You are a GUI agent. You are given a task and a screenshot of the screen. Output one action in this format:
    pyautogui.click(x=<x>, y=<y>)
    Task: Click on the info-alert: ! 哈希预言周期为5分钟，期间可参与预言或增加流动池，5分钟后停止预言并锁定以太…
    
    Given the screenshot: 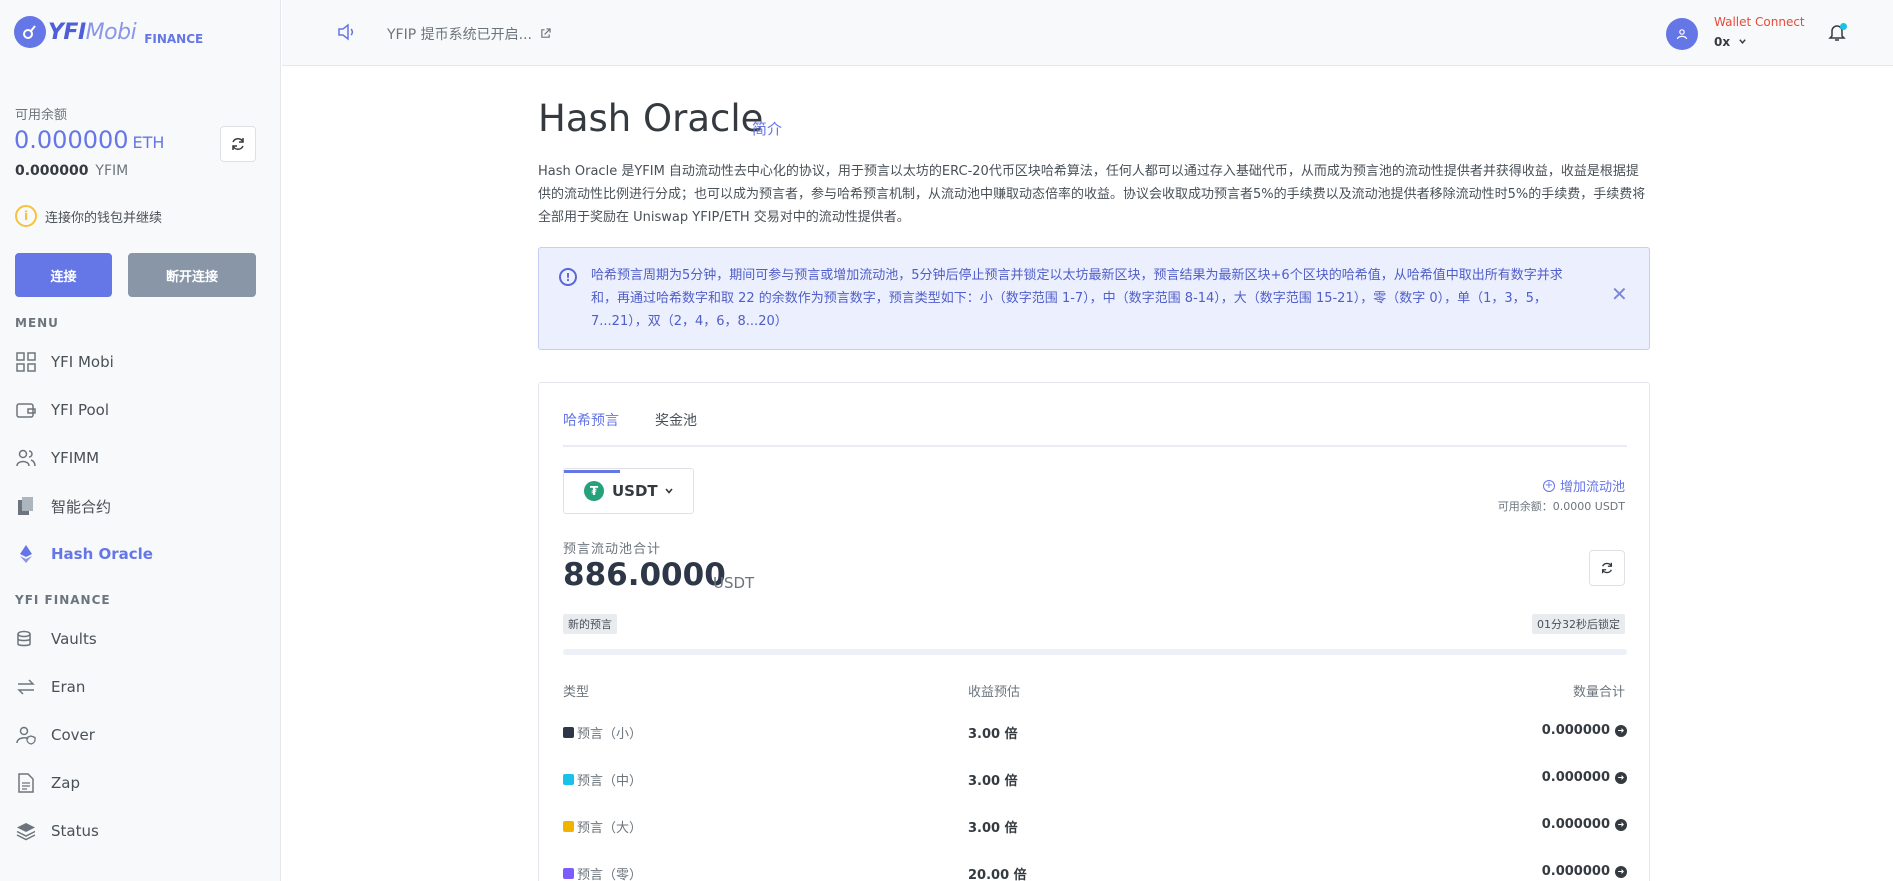 What is the action you would take?
    pyautogui.click(x=1094, y=298)
    